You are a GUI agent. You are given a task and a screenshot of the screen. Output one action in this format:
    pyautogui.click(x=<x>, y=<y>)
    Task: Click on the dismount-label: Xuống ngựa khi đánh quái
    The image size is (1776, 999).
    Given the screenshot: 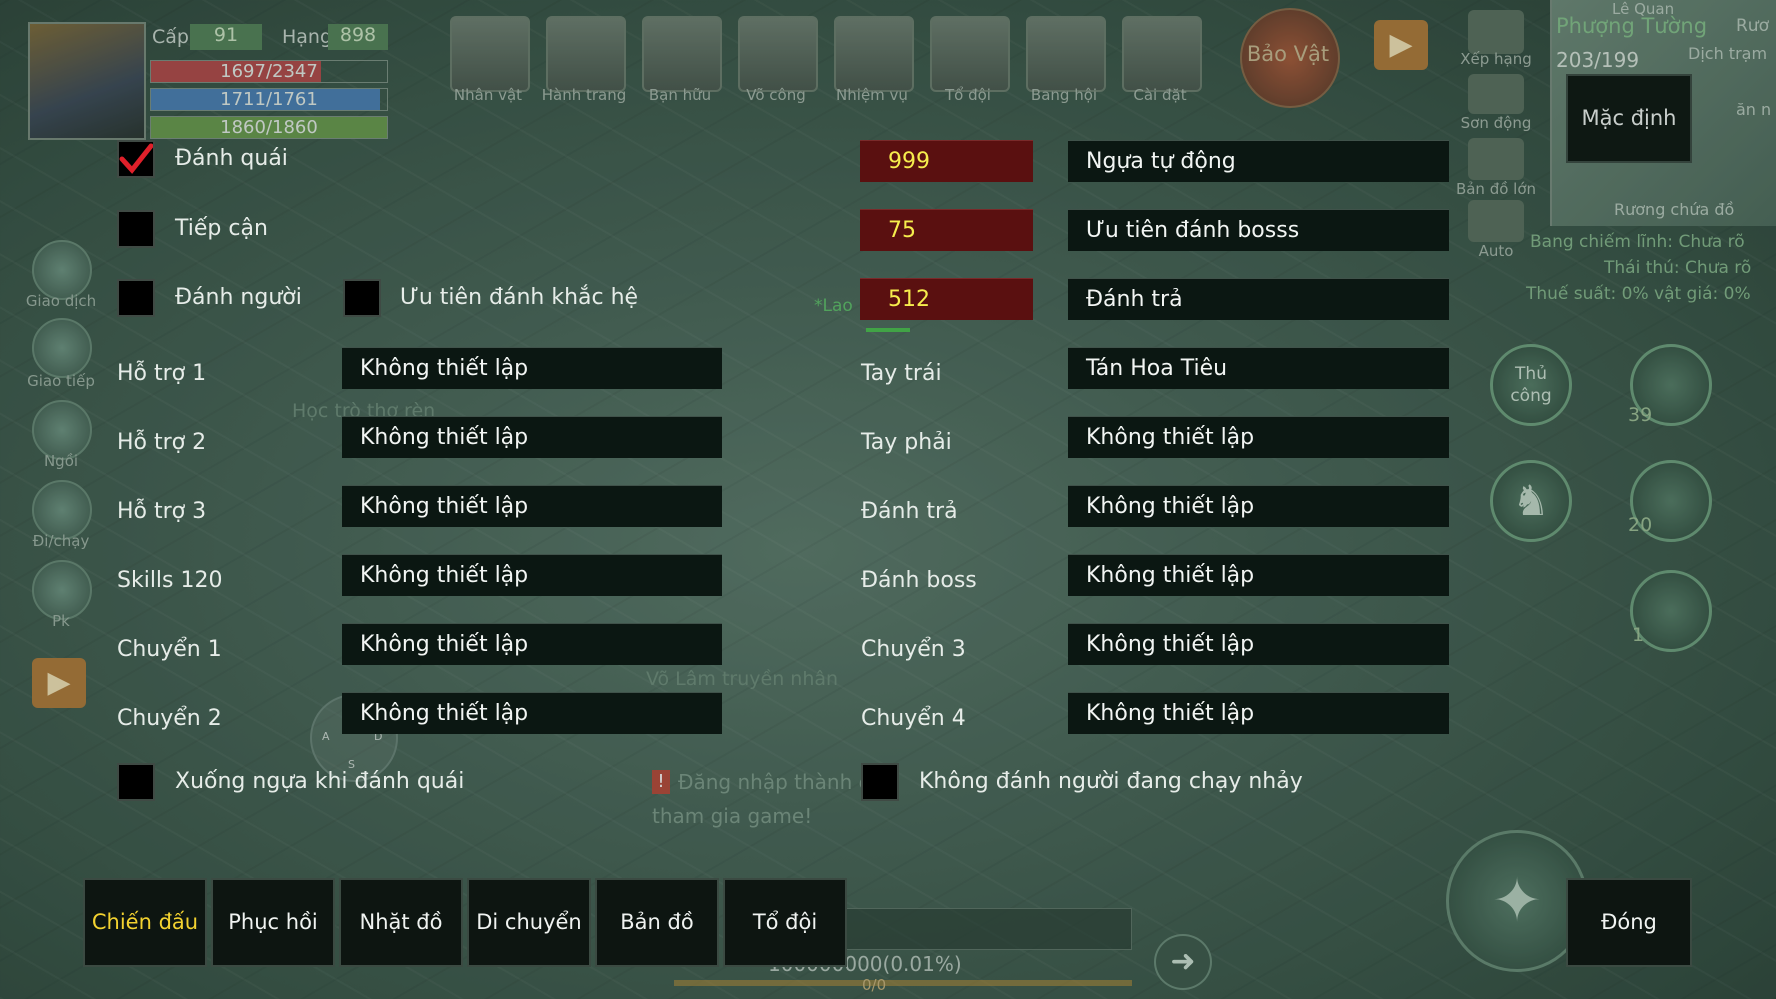 What is the action you would take?
    pyautogui.click(x=320, y=781)
    